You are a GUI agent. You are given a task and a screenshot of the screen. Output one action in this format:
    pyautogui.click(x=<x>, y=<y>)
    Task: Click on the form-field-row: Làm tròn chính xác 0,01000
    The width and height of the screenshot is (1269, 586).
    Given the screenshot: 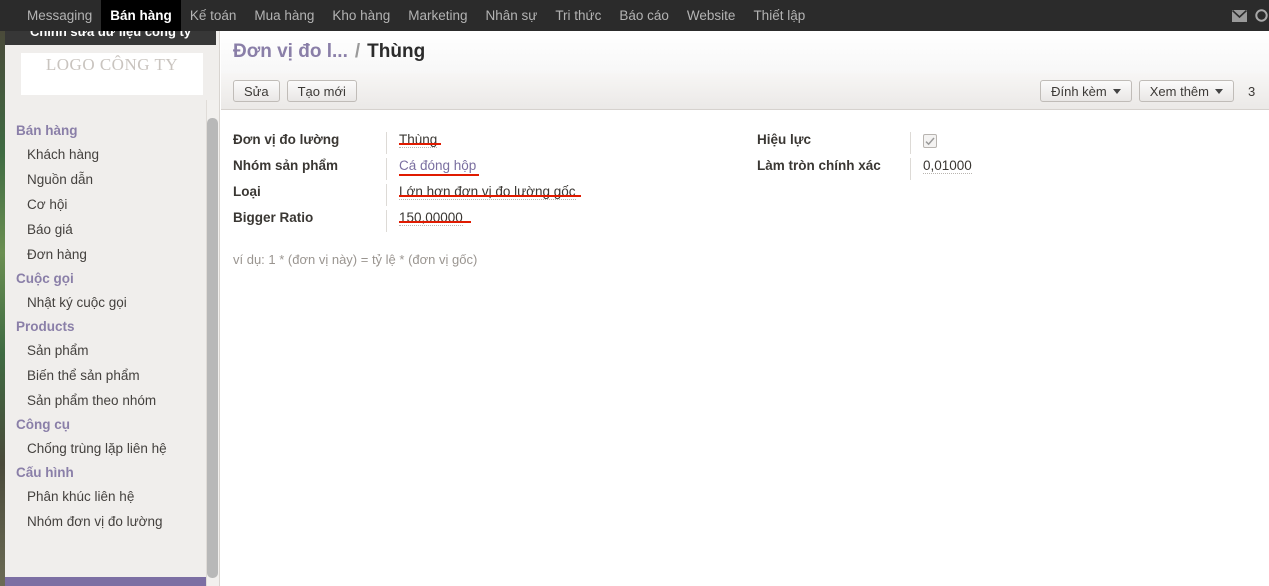 What is the action you would take?
    pyautogui.click(x=1007, y=171)
    